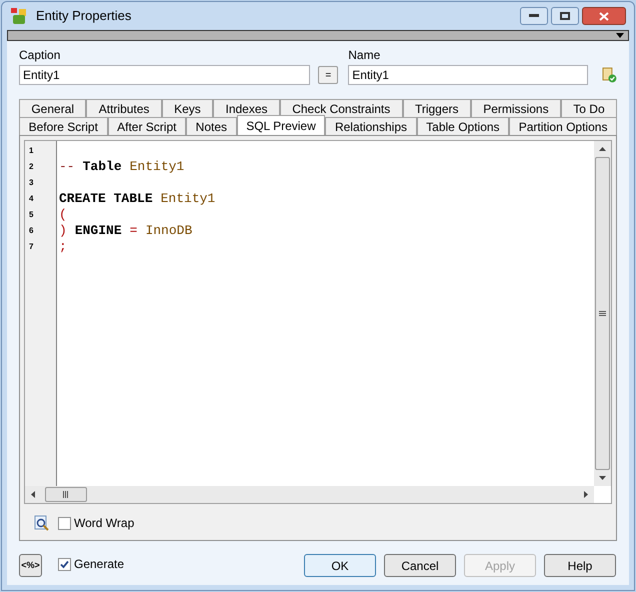  I want to click on close-button, so click(604, 16).